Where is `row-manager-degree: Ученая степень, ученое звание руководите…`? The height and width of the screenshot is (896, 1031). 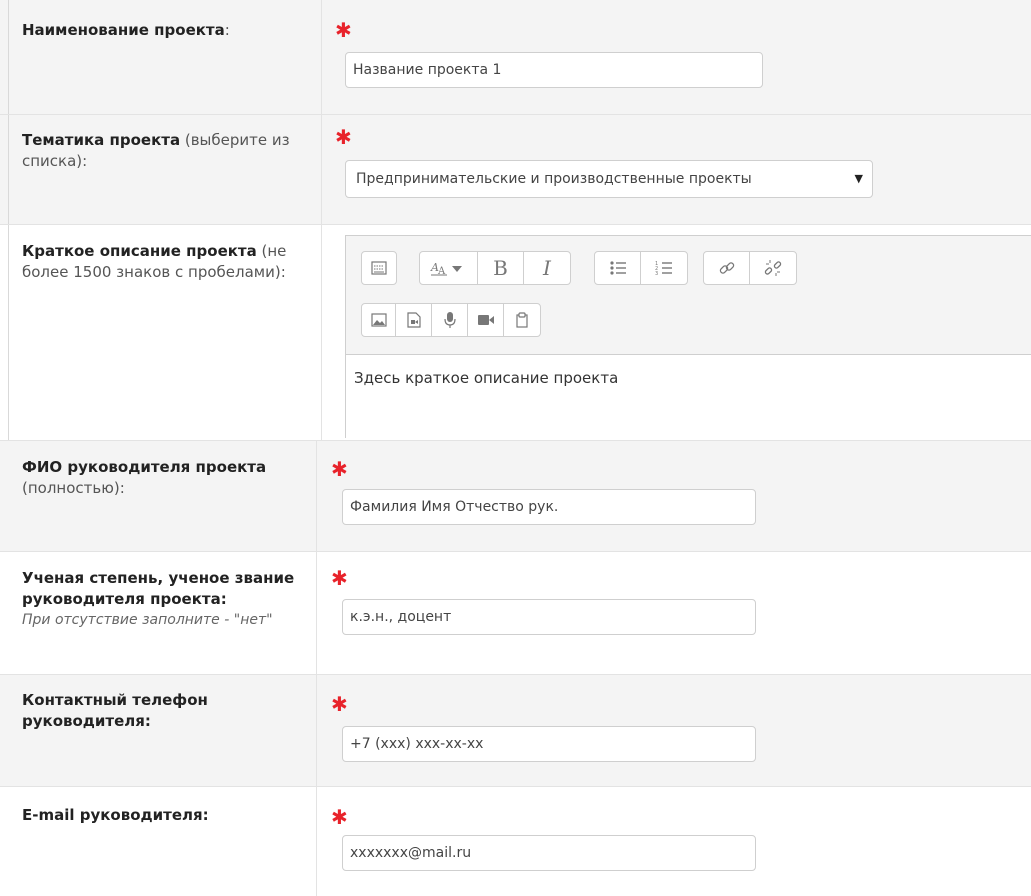
row-manager-degree: Ученая степень, ученое звание руководите… is located at coordinates (515, 613).